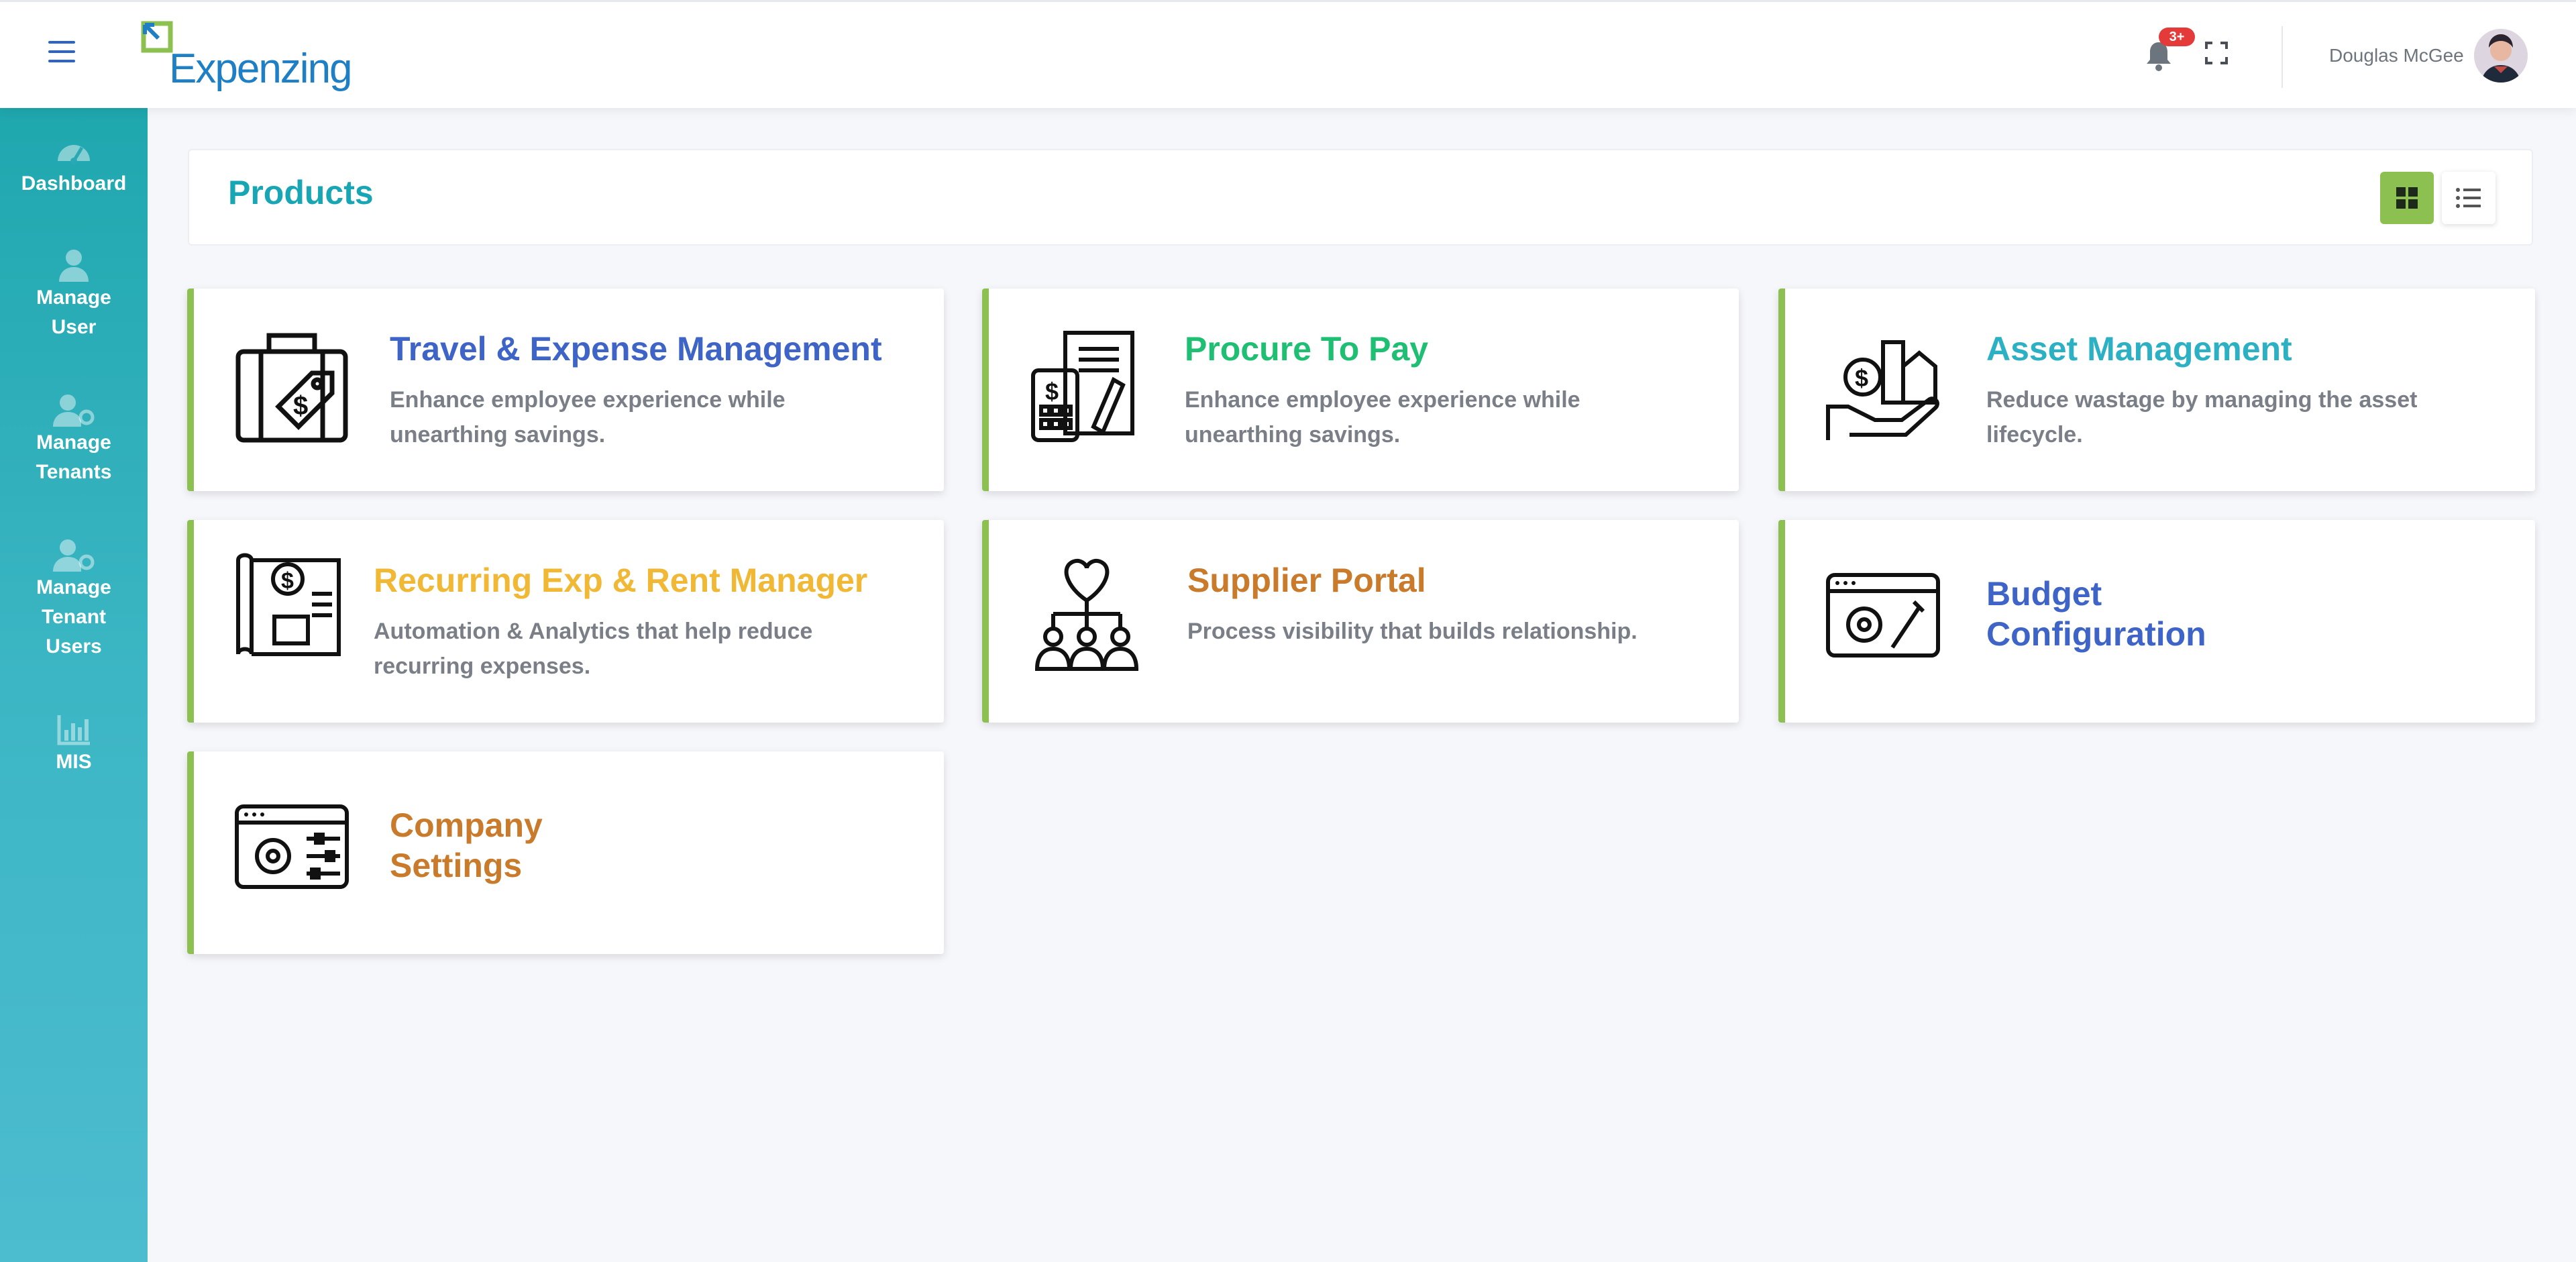 This screenshot has width=2576, height=1262. Describe the element at coordinates (157, 37) in the screenshot. I see `logo-mark-icon` at that location.